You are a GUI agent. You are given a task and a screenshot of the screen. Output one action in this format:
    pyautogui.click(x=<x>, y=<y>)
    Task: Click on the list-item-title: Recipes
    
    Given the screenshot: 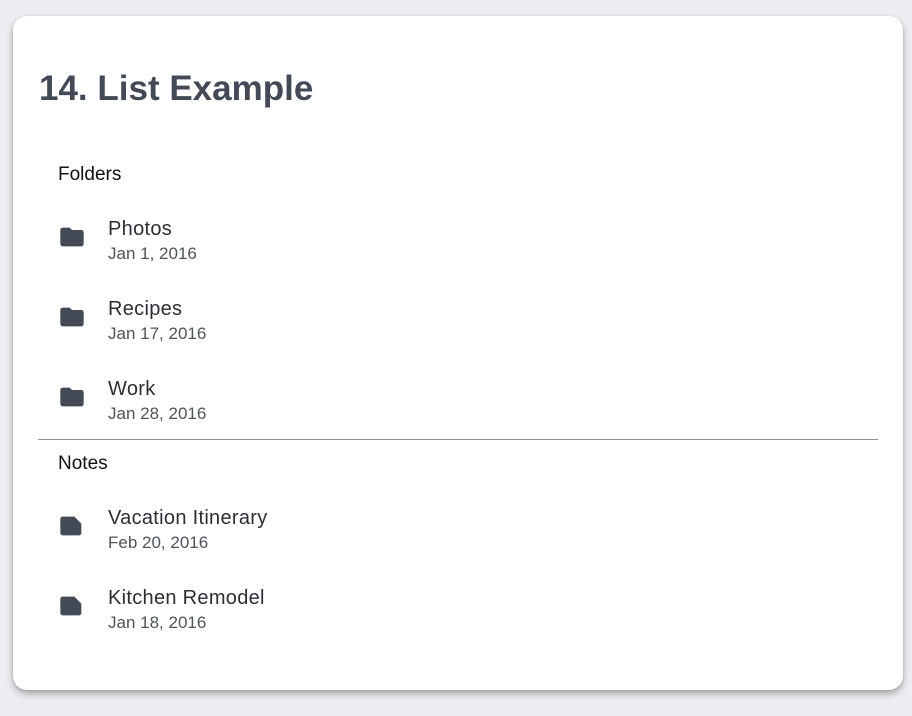 What is the action you would take?
    pyautogui.click(x=145, y=309)
    